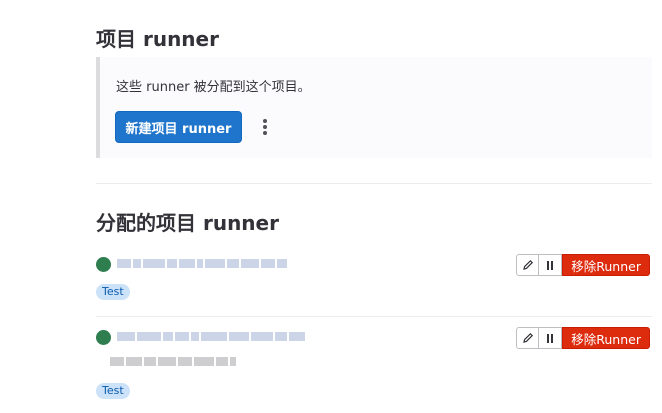 This screenshot has width=662, height=413. What do you see at coordinates (374, 183) in the screenshot?
I see `section-divider` at bounding box center [374, 183].